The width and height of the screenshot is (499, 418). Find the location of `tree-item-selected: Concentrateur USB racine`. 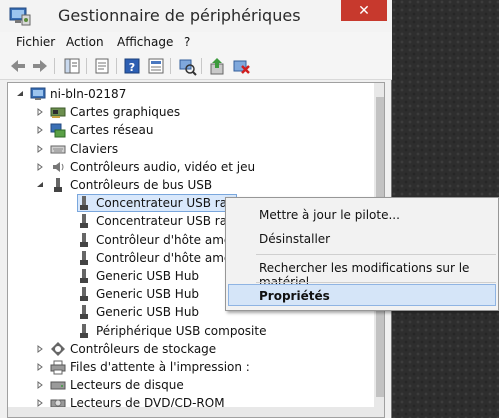

tree-item-selected: Concentrateur USB racine is located at coordinates (156, 203).